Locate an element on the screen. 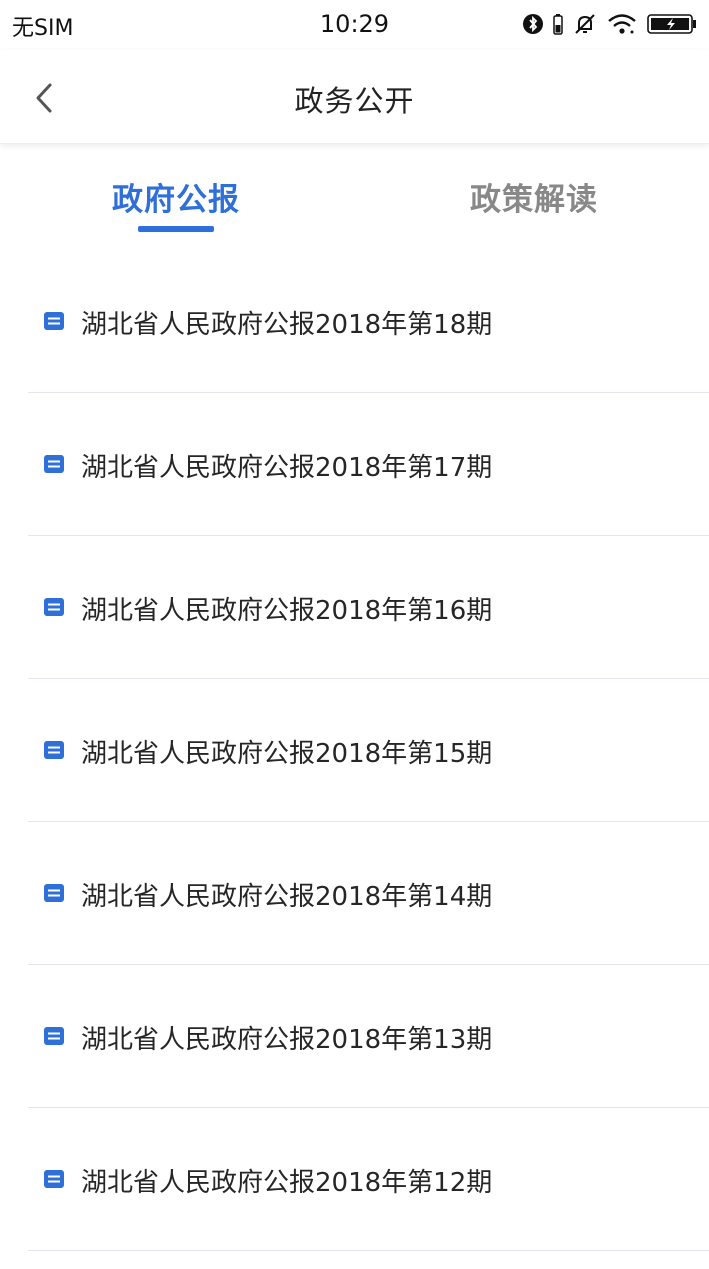  list-item-title: 湖北省人民政府公报2018年第12期 is located at coordinates (287, 1183).